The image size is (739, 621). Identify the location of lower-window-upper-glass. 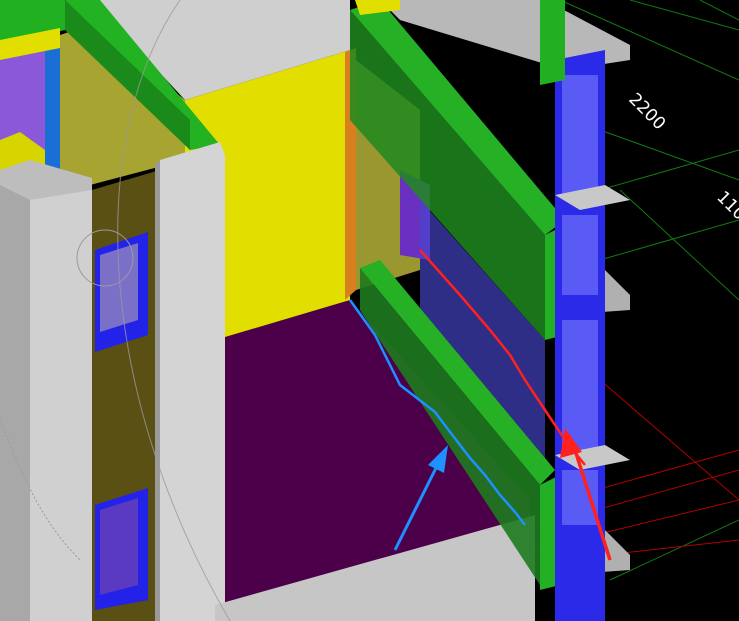
(119, 287).